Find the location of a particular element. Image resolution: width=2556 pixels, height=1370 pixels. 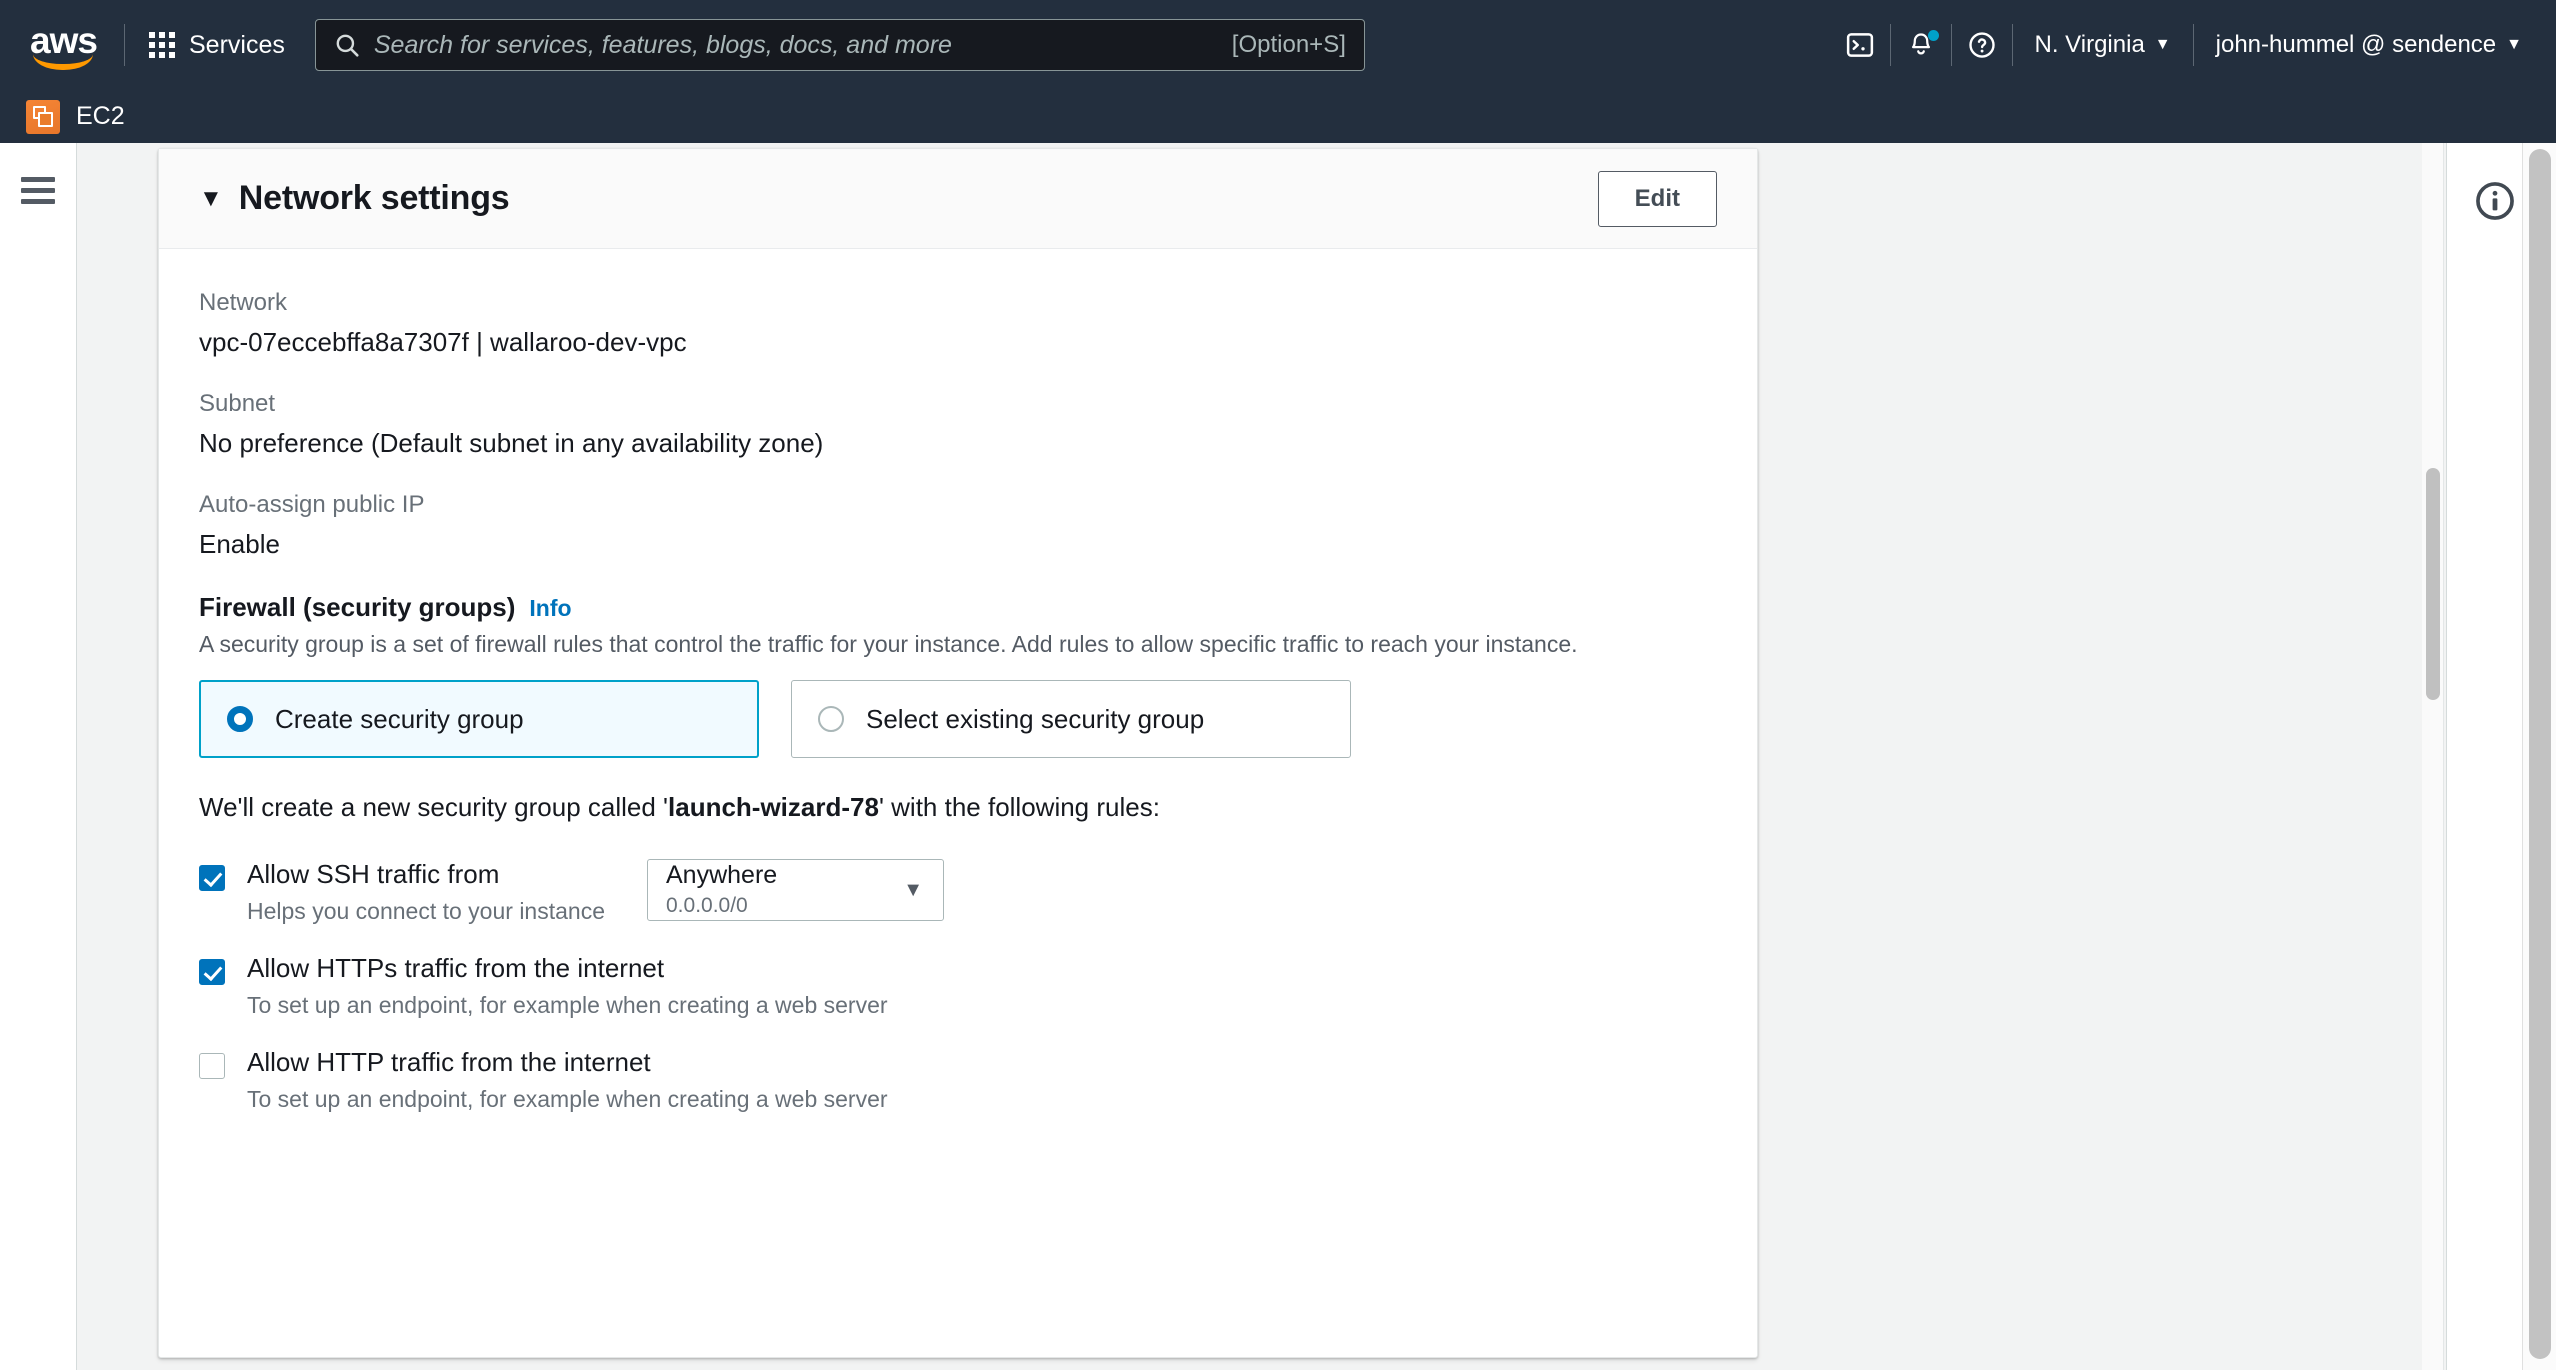

service-name-label: EC2 is located at coordinates (100, 116).